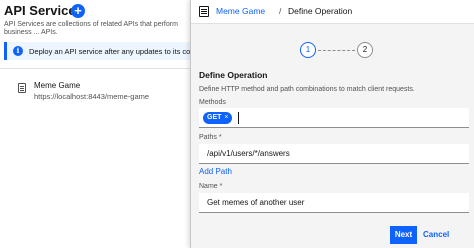  Describe the element at coordinates (334, 203) in the screenshot. I see `name-input: Get memes of another user` at that location.